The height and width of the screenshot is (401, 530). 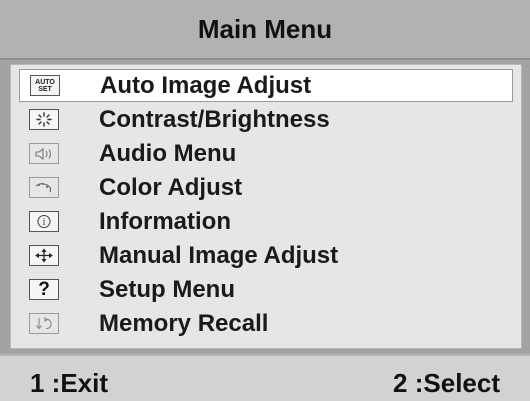 What do you see at coordinates (44, 153) in the screenshot?
I see `speaker-icon` at bounding box center [44, 153].